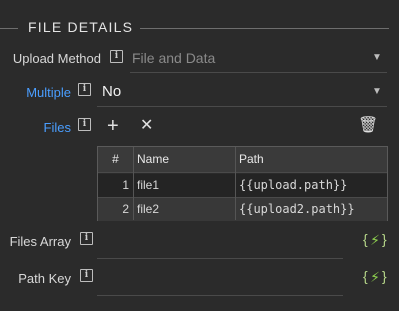  I want to click on upload-method-info-icon: i, so click(116, 56).